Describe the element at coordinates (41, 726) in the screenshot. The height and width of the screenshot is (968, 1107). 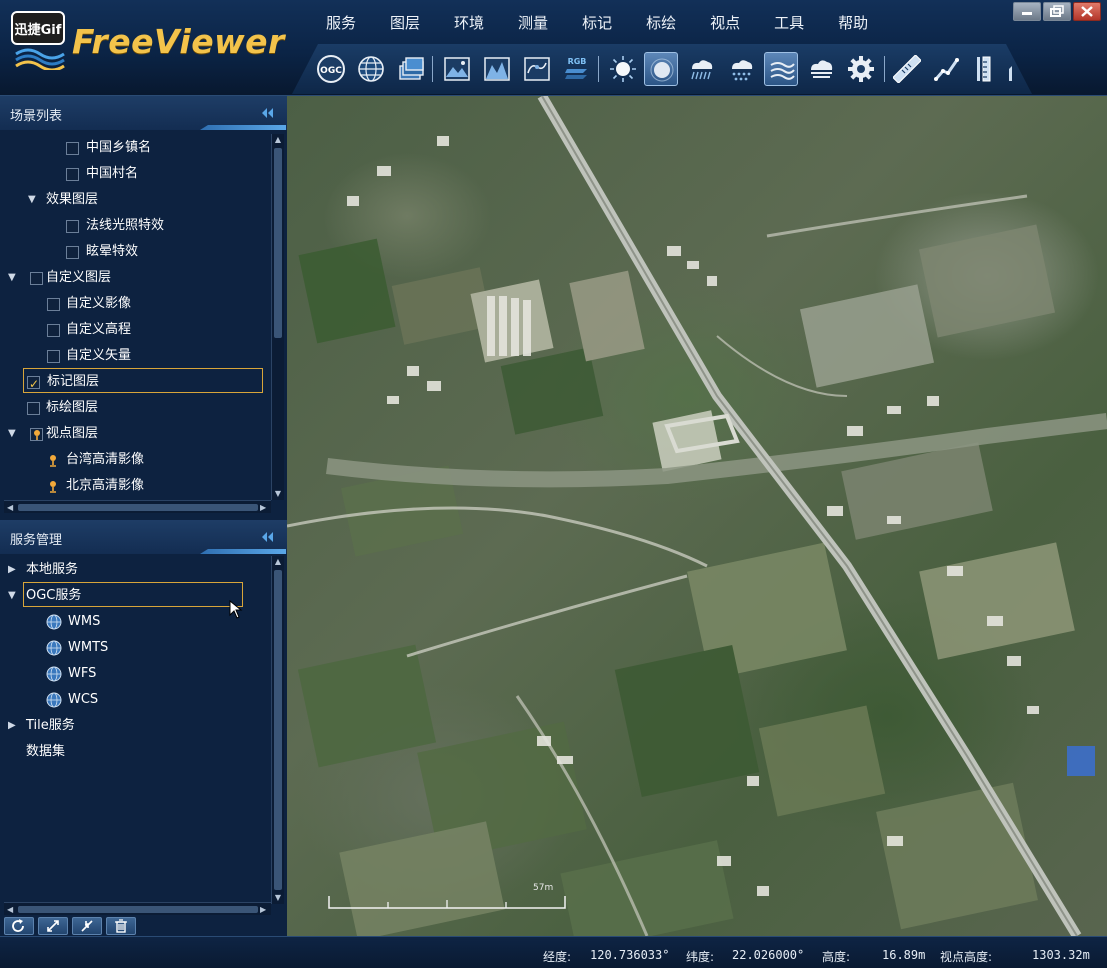
I see `tree-group: ▶ Tile服务` at that location.